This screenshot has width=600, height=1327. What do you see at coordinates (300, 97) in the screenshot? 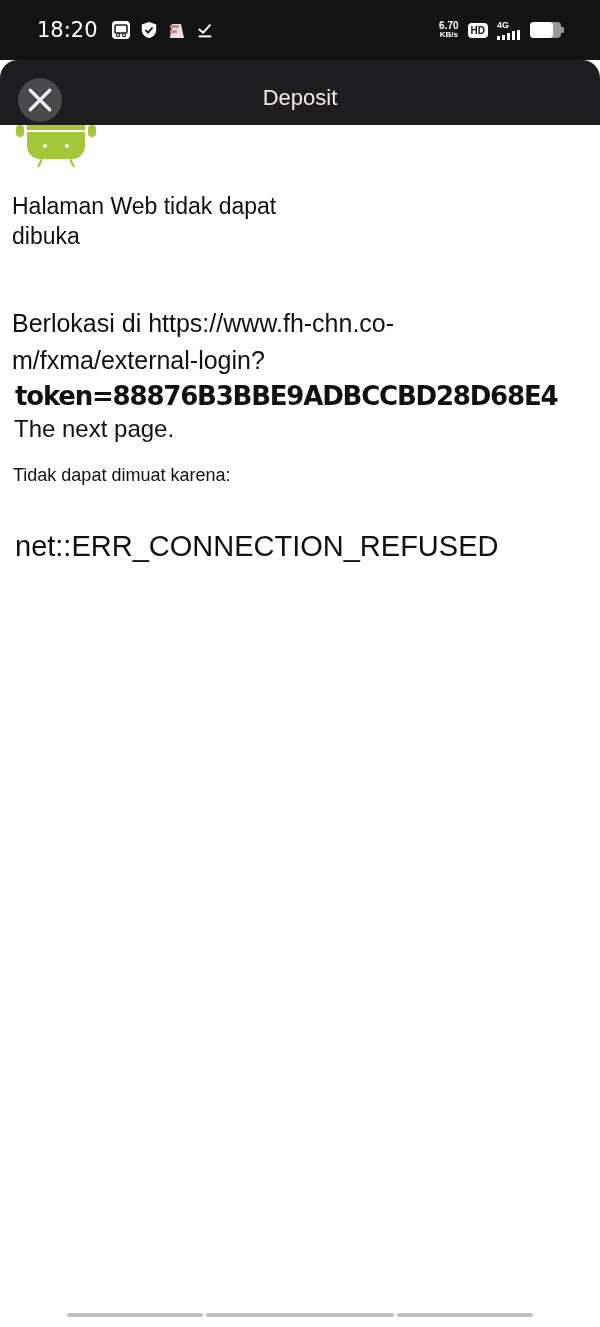
I see `page-title: Deposit` at bounding box center [300, 97].